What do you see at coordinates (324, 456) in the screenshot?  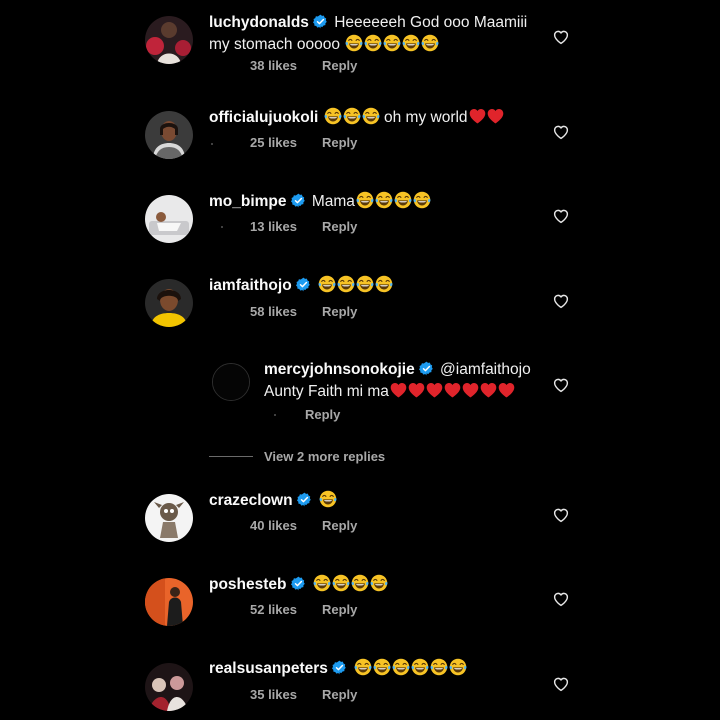 I see `view-more-label: View 2 more replies` at bounding box center [324, 456].